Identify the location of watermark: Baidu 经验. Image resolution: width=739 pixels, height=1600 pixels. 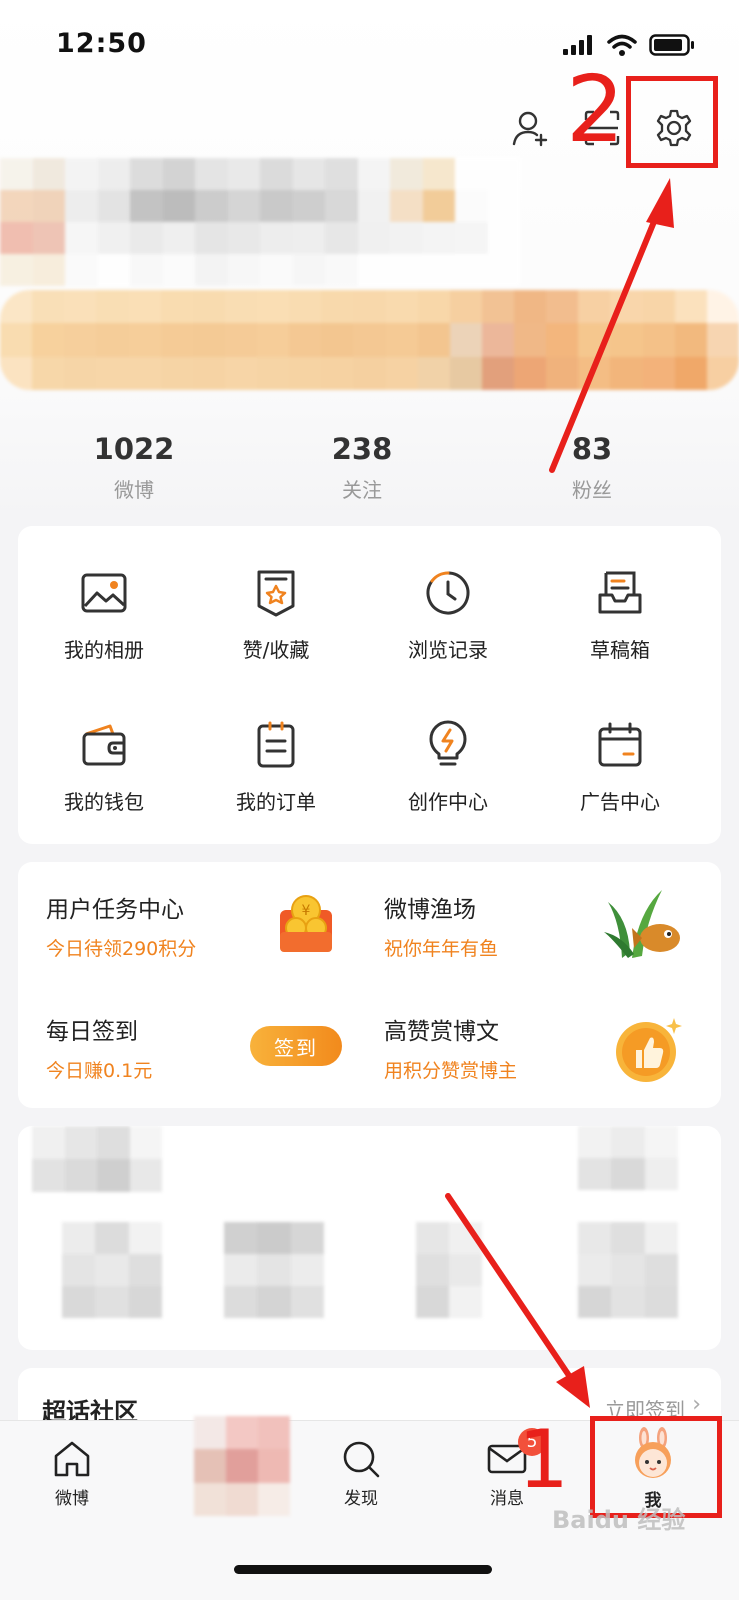
(619, 1520).